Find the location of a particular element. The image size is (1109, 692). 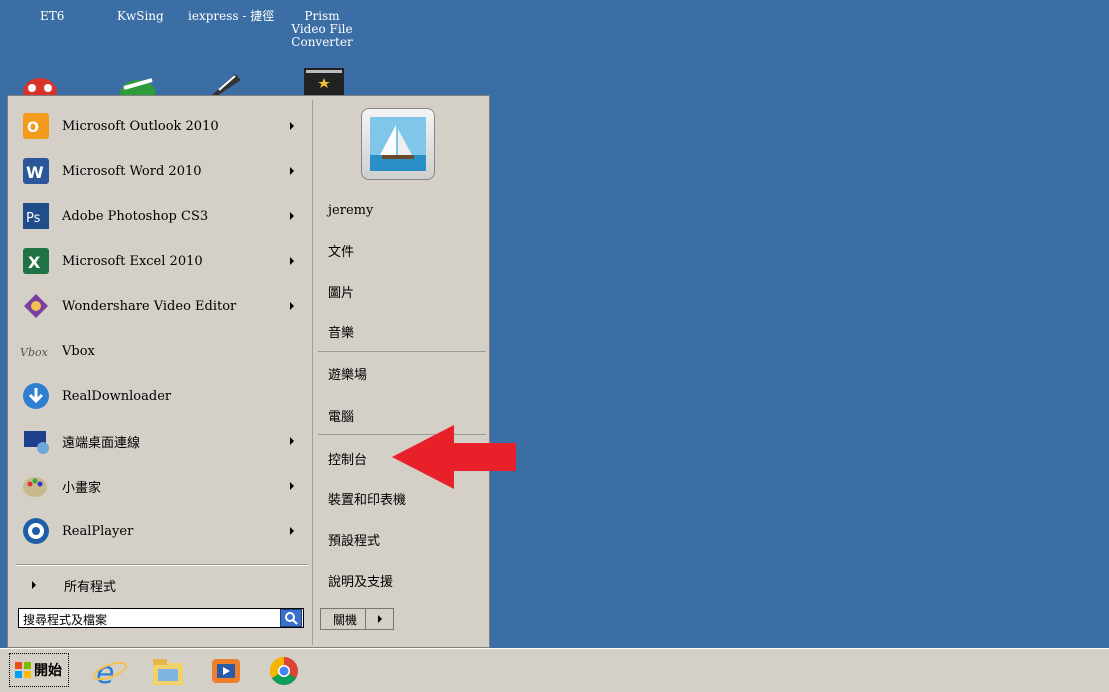

places-item-pictures: 圖片 is located at coordinates (341, 291).